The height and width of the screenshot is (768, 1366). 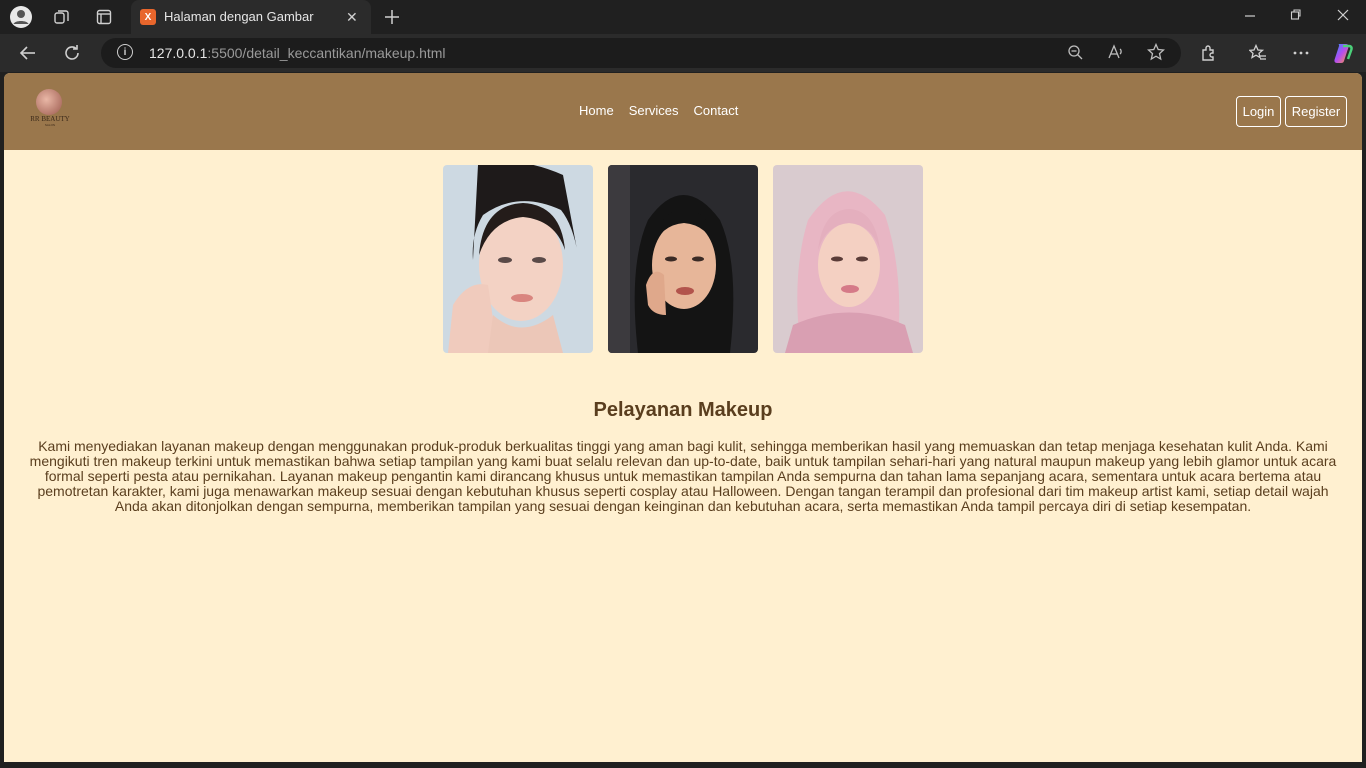 I want to click on extensions-icon, so click(x=1209, y=53).